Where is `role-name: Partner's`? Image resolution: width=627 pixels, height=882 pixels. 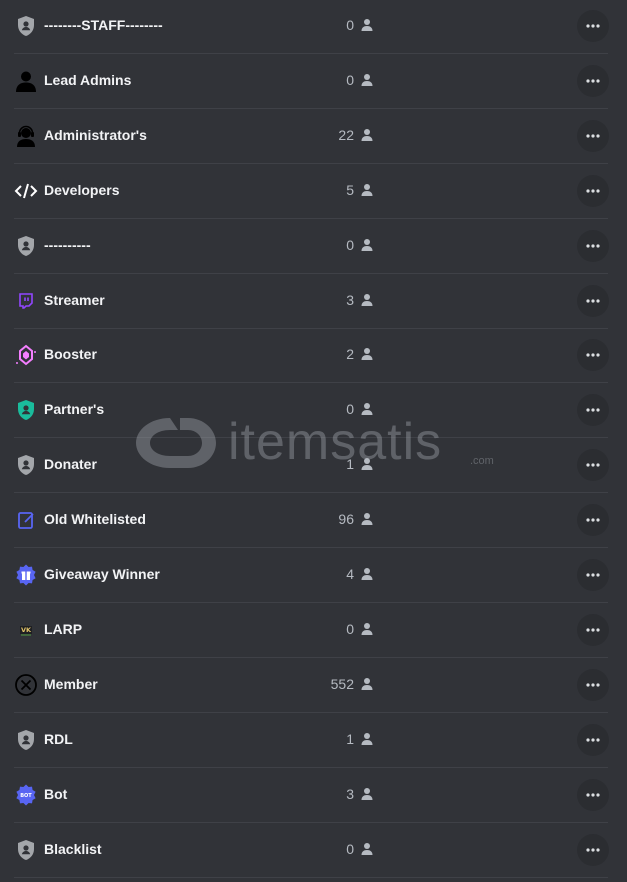 role-name: Partner's is located at coordinates (74, 409).